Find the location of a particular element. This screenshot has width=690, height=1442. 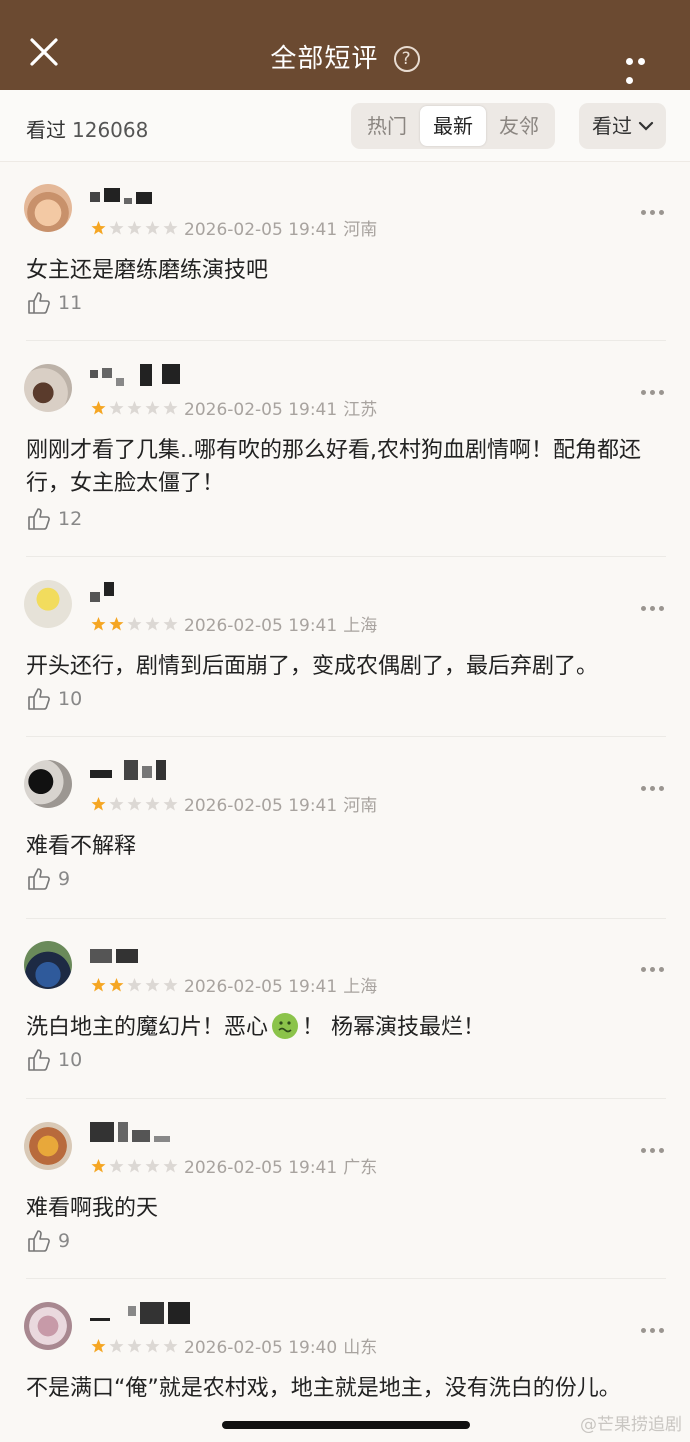

seen-count-label: 看过 is located at coordinates (46, 130).